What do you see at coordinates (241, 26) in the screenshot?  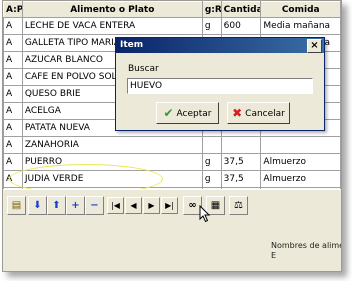 I see `row-quantity: 600` at bounding box center [241, 26].